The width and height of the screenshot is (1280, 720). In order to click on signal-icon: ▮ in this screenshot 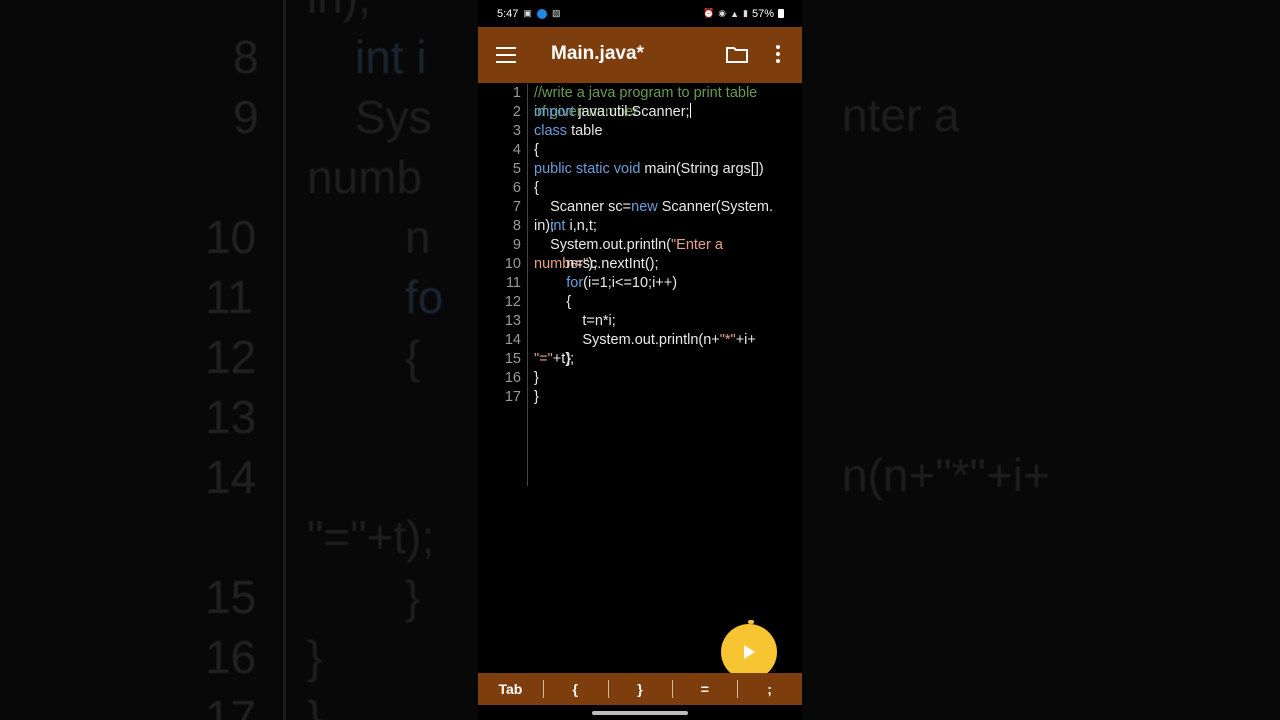, I will do `click(745, 13)`.